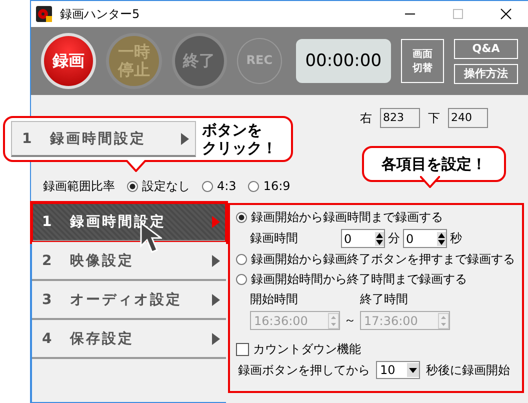 Image resolution: width=528 pixels, height=403 pixels. I want to click on callout-text: ボタンを クリック！, so click(239, 139).